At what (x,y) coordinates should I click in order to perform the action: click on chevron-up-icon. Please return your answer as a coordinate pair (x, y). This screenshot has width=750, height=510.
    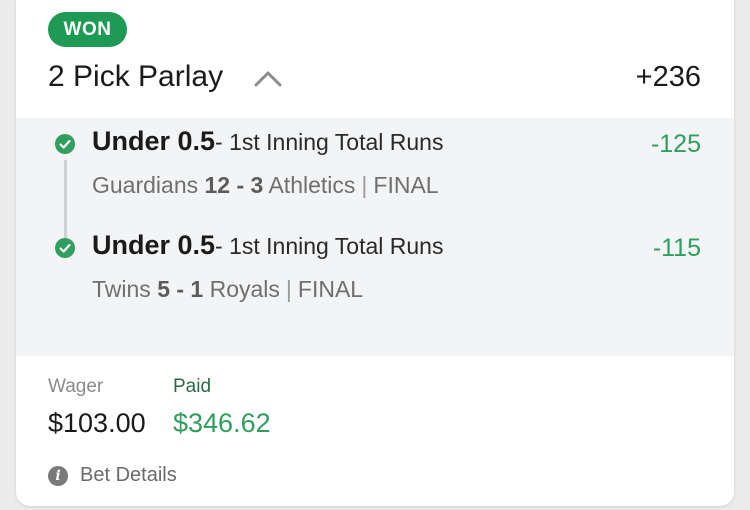
    Looking at the image, I should click on (268, 78).